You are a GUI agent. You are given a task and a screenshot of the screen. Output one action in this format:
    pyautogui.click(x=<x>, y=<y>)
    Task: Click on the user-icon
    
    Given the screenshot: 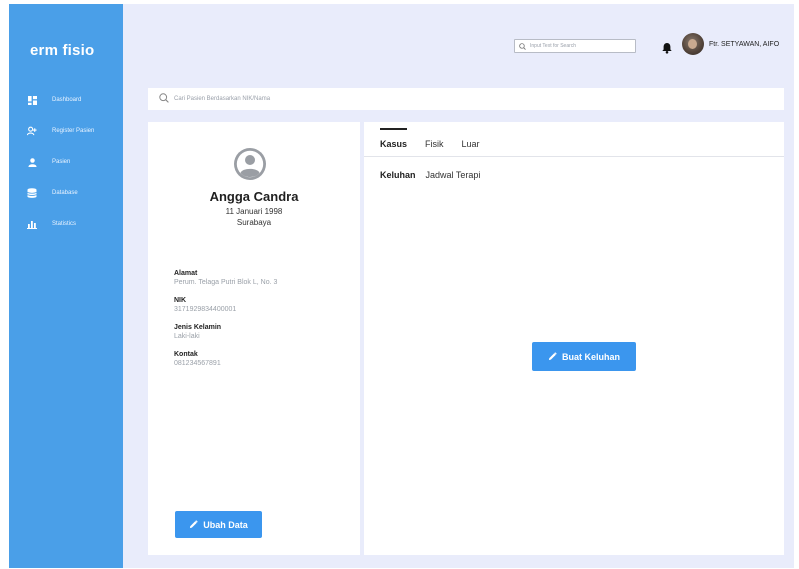 What is the action you would take?
    pyautogui.click(x=32, y=162)
    